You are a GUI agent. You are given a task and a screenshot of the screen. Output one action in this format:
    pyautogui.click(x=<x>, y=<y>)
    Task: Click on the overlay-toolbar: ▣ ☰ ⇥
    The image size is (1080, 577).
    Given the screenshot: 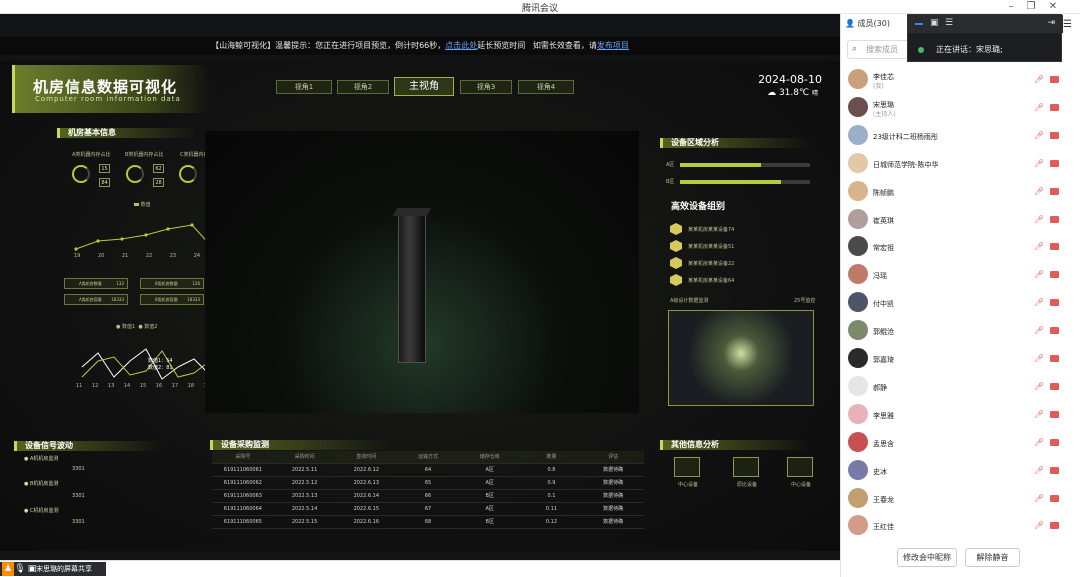 What is the action you would take?
    pyautogui.click(x=985, y=24)
    